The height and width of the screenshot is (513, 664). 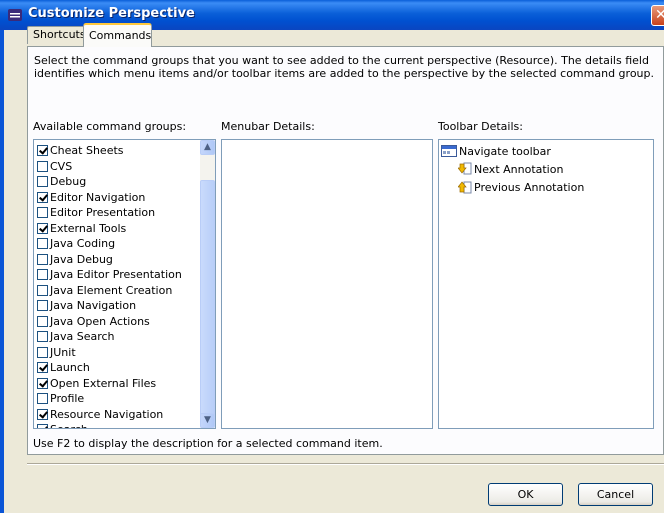 I want to click on command-group-item: JUnit, so click(x=56, y=352).